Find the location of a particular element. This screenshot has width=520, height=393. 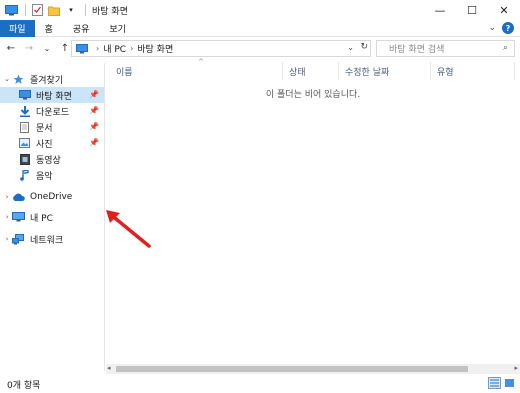

annotation-arrow is located at coordinates (128, 229).